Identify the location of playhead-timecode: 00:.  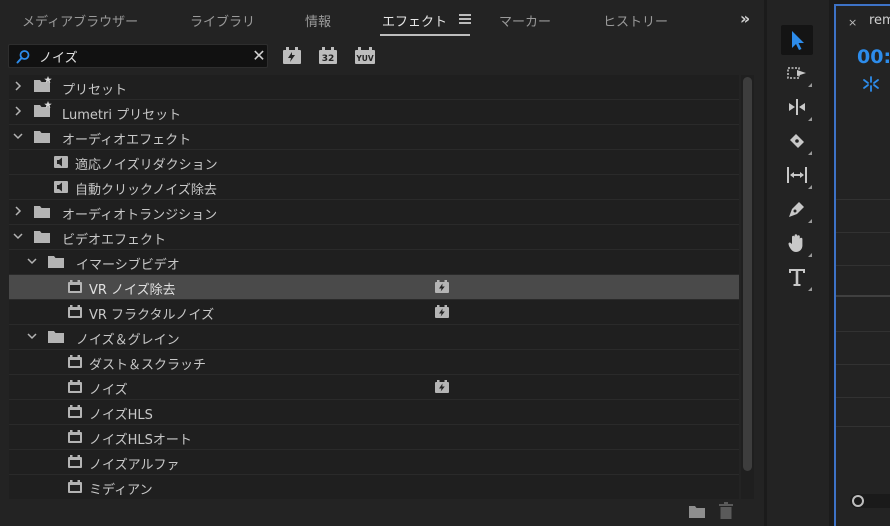
(873, 57).